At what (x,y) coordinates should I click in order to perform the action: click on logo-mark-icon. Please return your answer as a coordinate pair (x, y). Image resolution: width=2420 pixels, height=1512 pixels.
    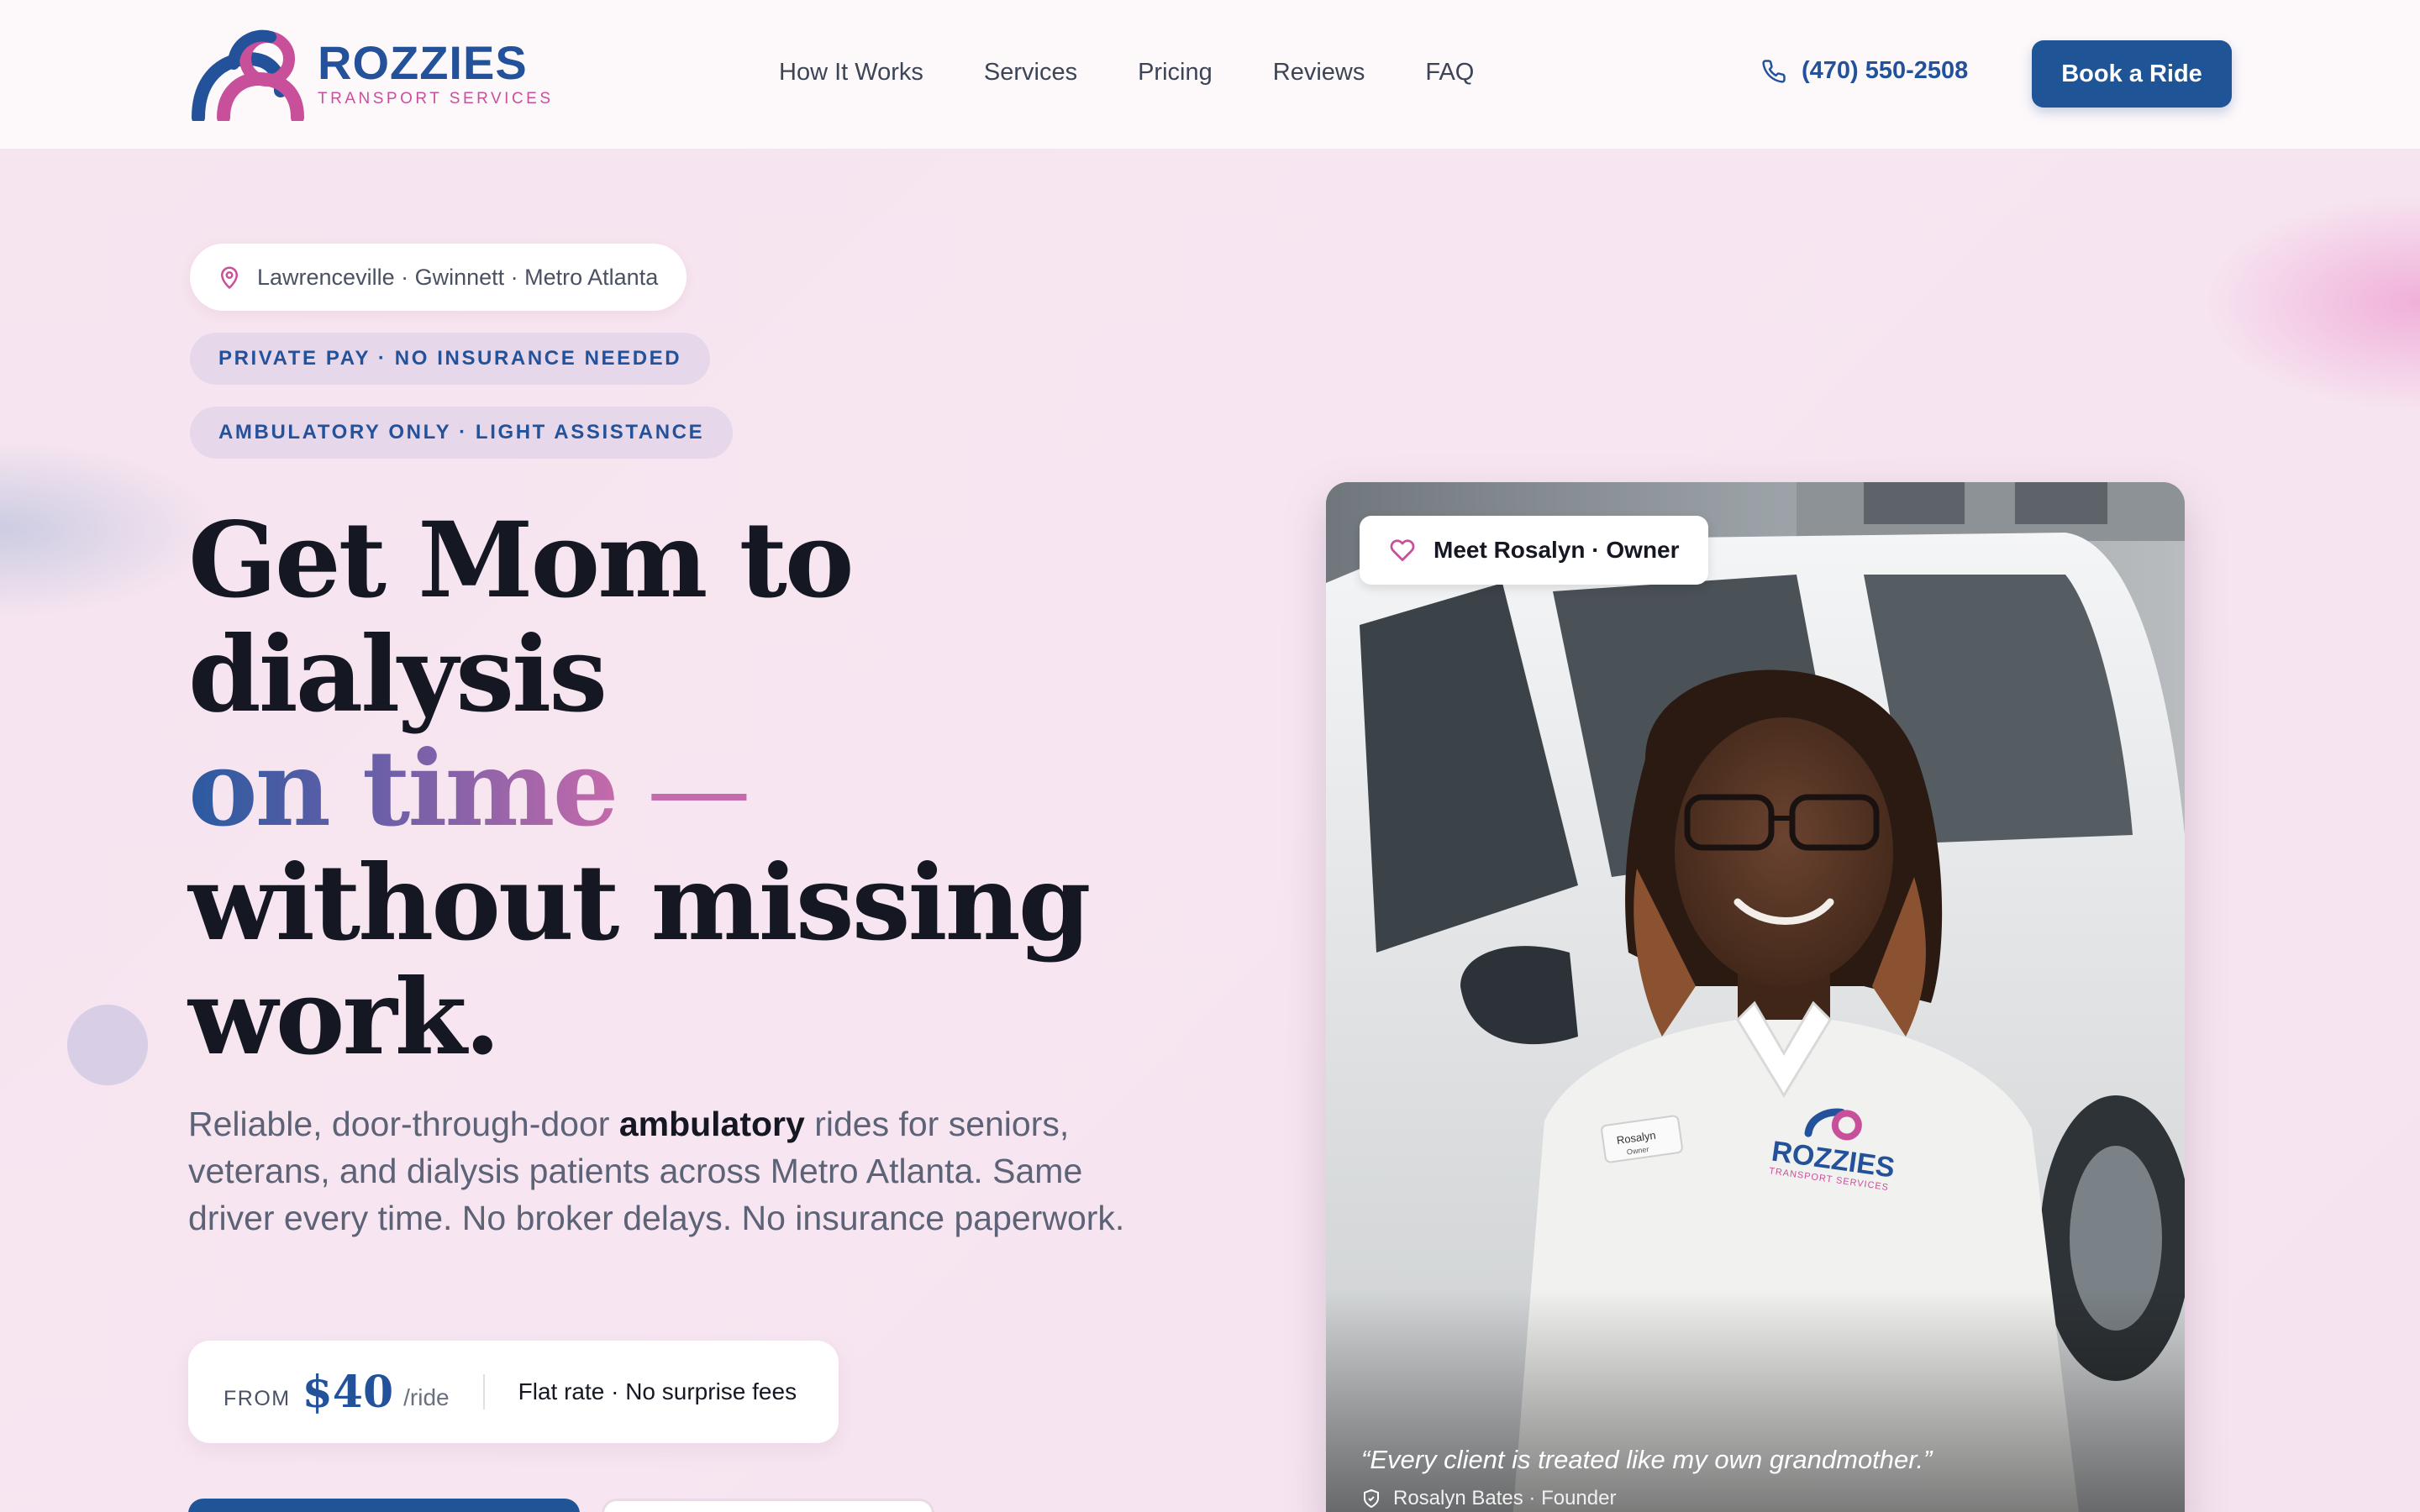
    Looking at the image, I should click on (248, 75).